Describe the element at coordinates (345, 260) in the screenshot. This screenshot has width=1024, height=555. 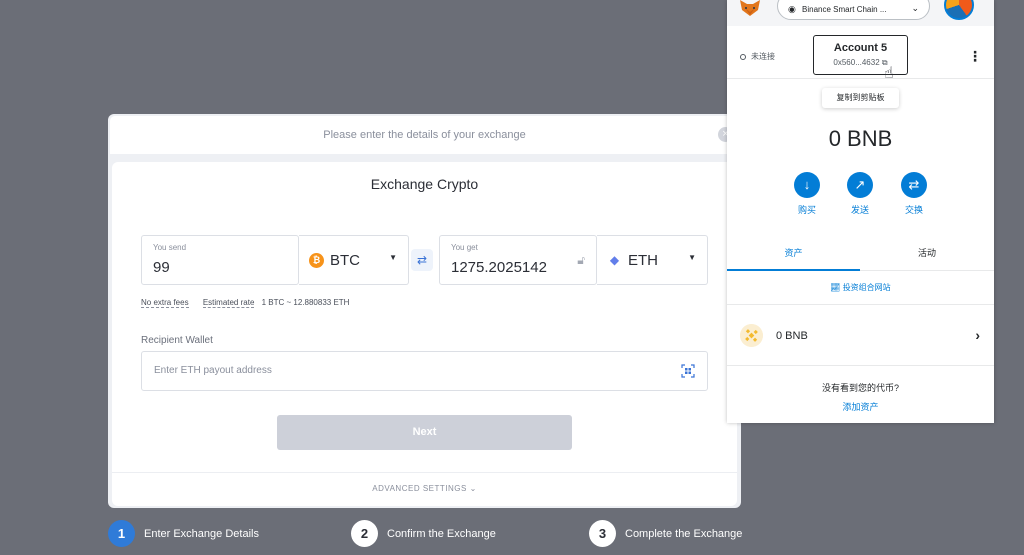
I see `send-currency-code: BTC` at that location.